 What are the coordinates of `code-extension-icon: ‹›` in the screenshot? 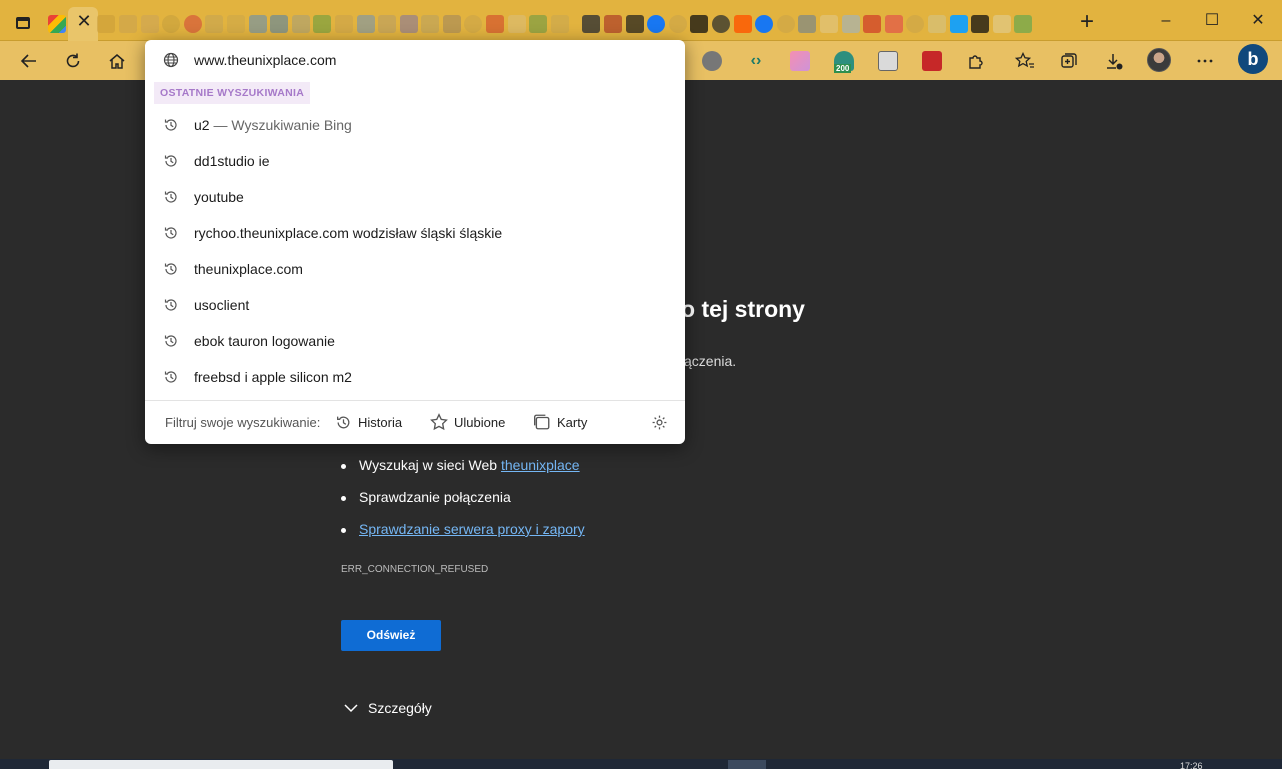 It's located at (756, 61).